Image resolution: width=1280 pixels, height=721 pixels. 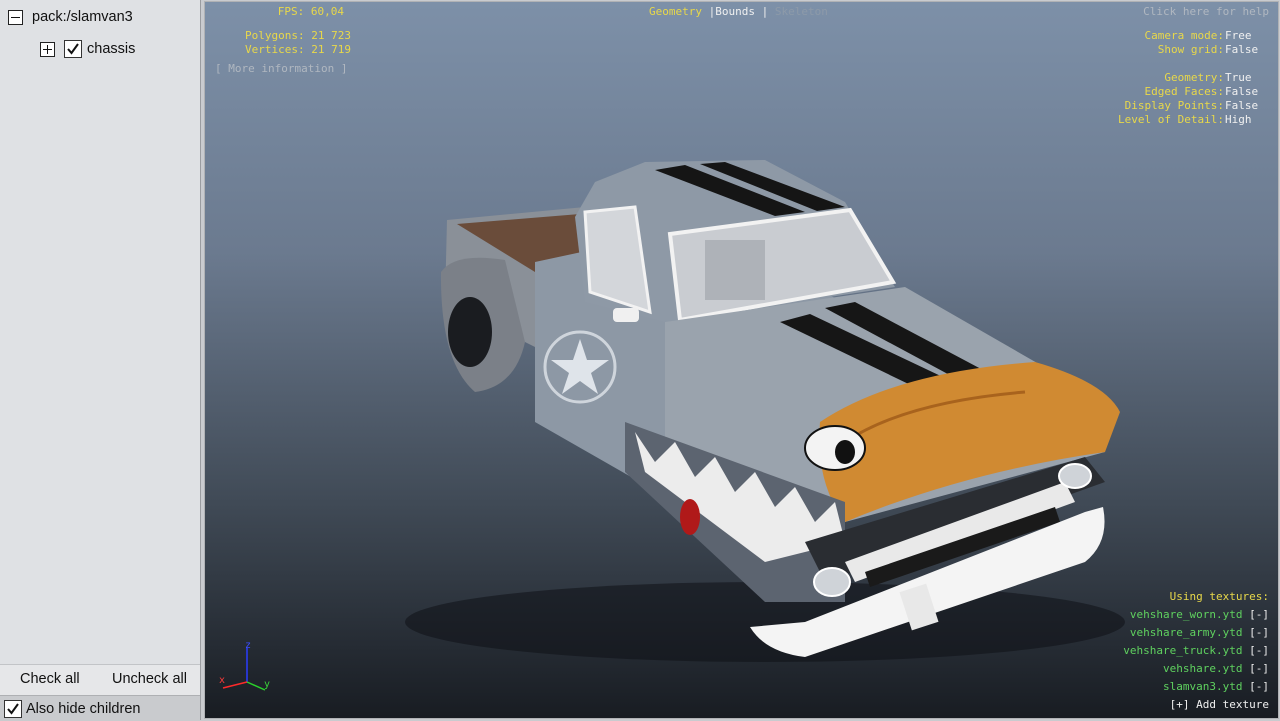 What do you see at coordinates (1241, 50) in the screenshot?
I see `setting-show-grid-value: False` at bounding box center [1241, 50].